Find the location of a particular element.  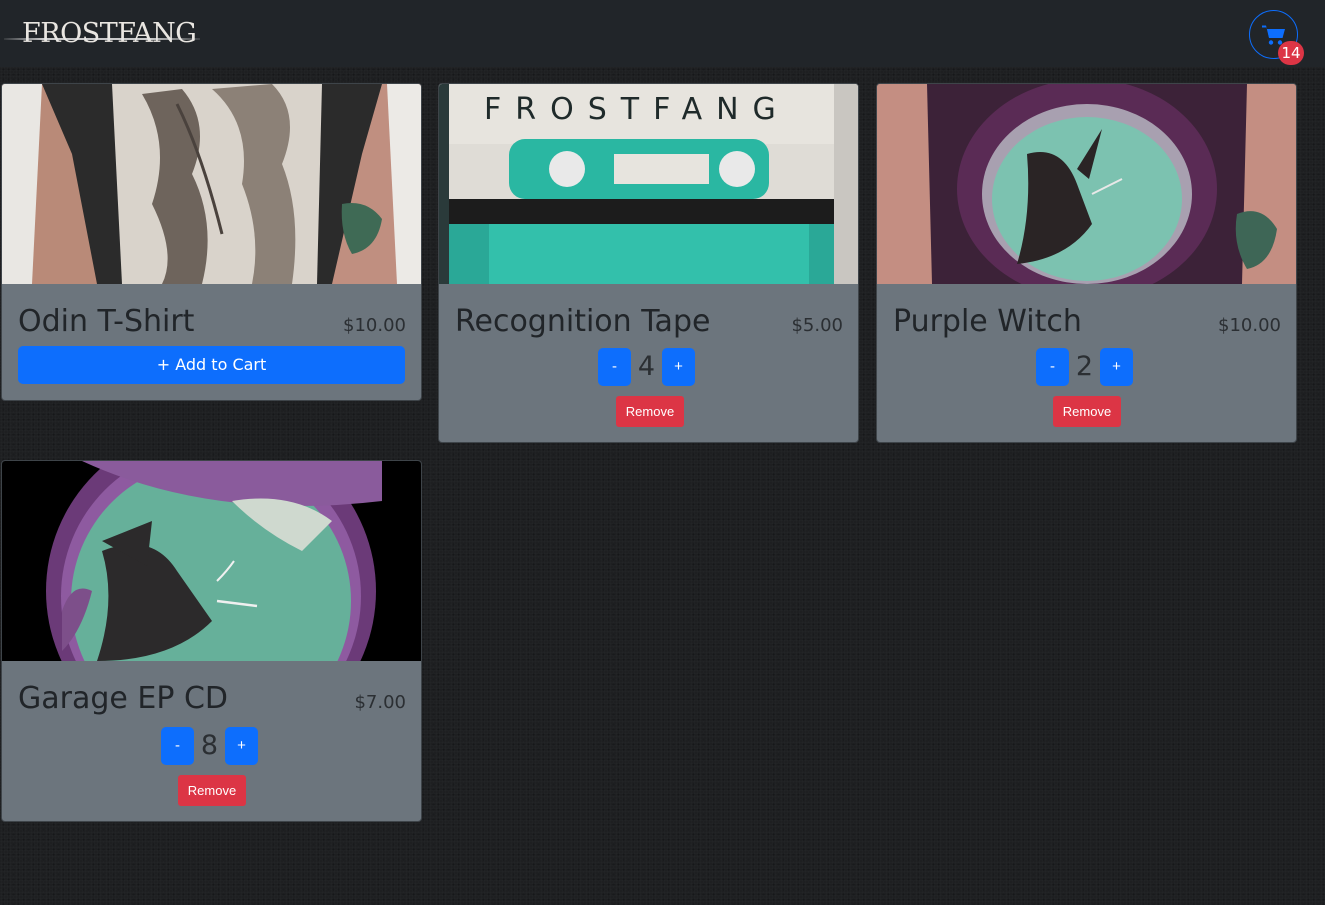

cart-button: 14 is located at coordinates (1276, 37).